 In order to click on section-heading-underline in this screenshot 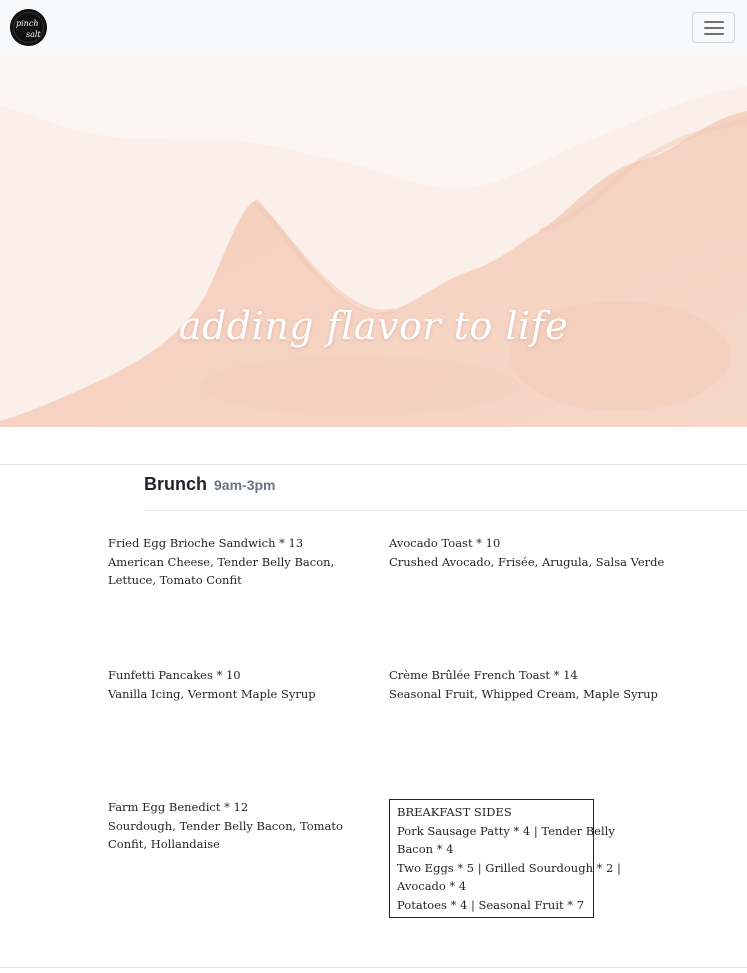, I will do `click(445, 510)`.